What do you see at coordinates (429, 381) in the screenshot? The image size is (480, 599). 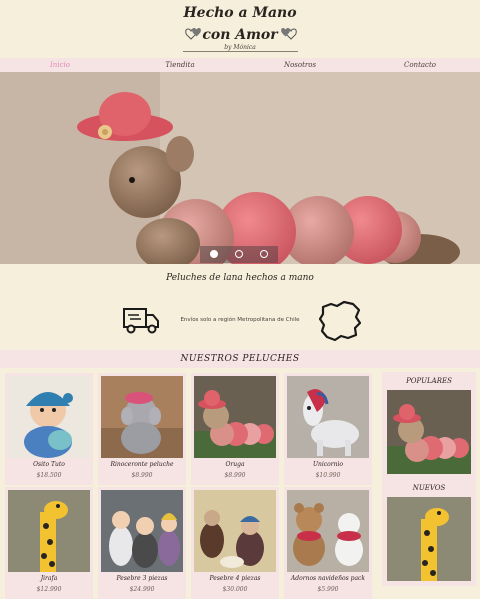 I see `sidebar-popular-label: POPULARES` at bounding box center [429, 381].